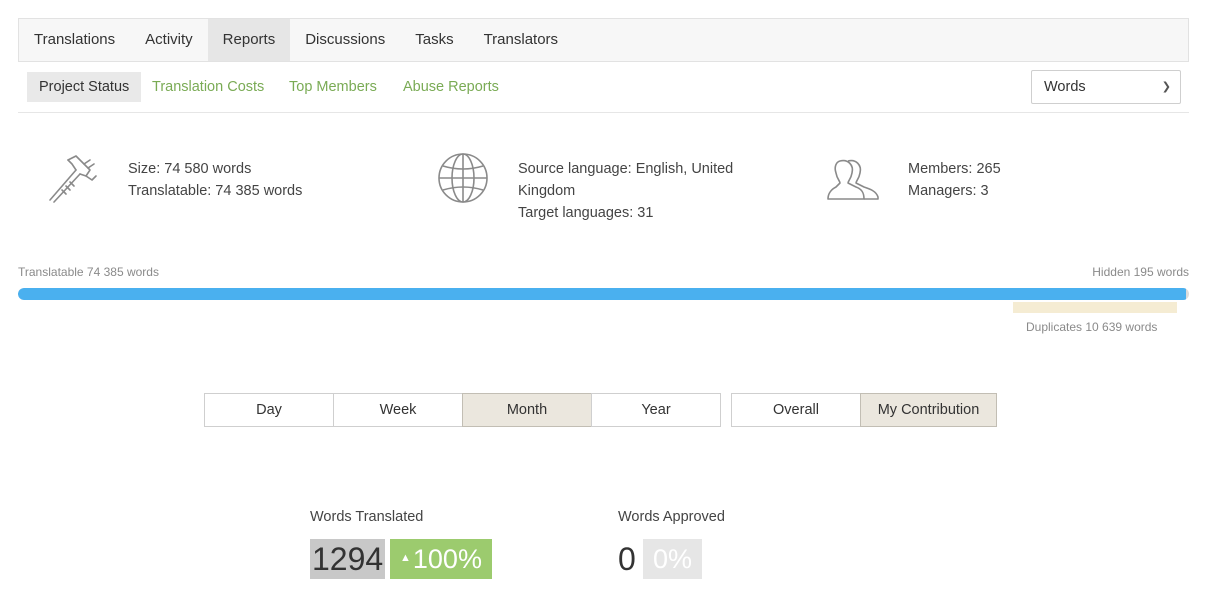 This screenshot has height=616, width=1216. I want to click on source-language-line-cont: Kingdom, so click(547, 191).